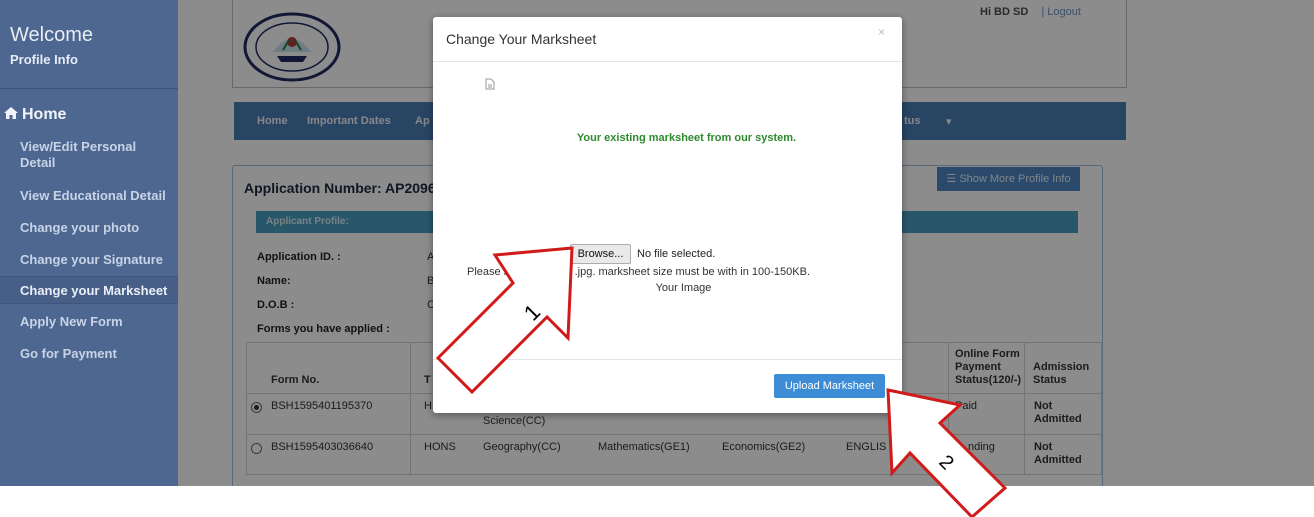 The height and width of the screenshot is (517, 1314). What do you see at coordinates (11, 115) in the screenshot?
I see `home-icon` at bounding box center [11, 115].